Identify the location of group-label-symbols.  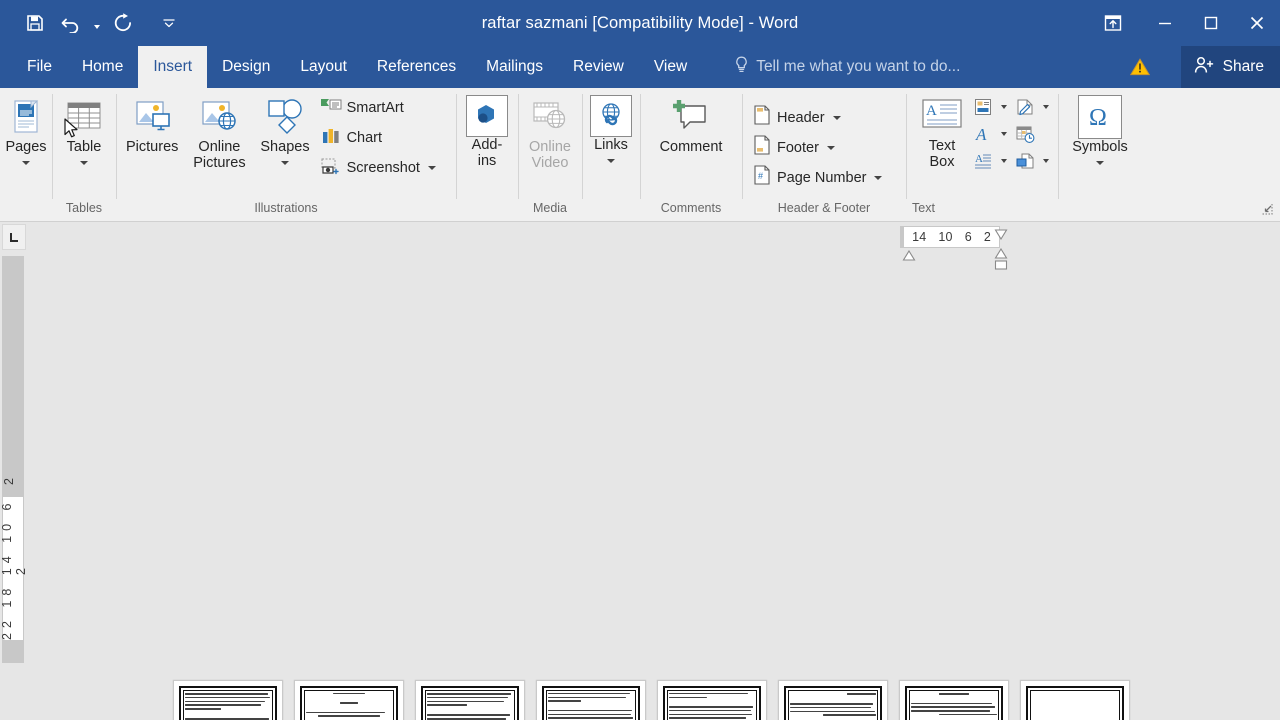
(1100, 211).